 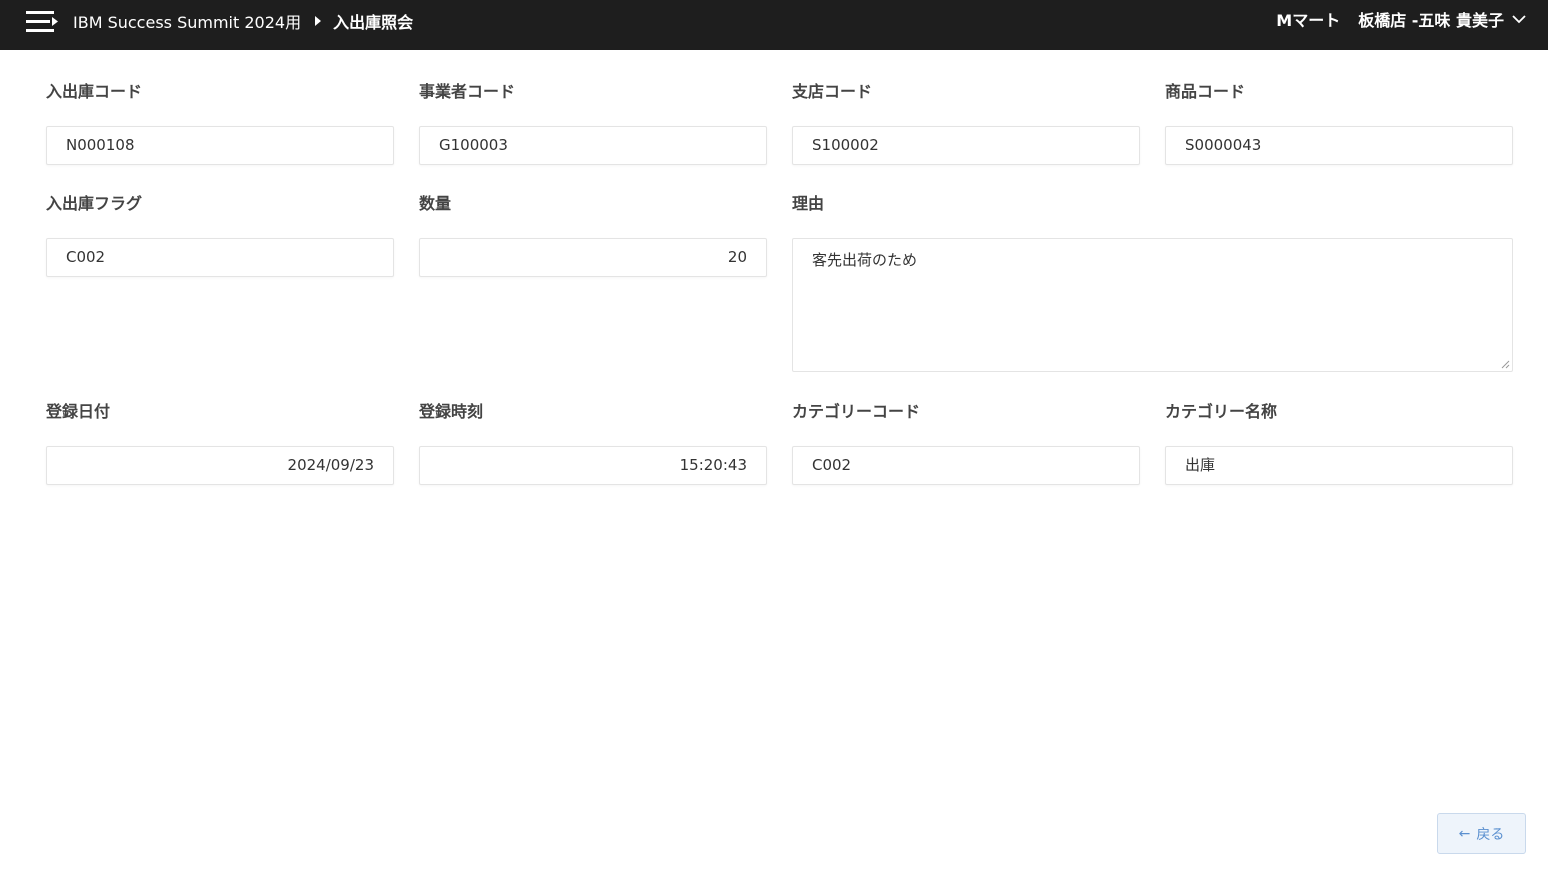 I want to click on label-category-code: カテゴリーコード, so click(x=856, y=411).